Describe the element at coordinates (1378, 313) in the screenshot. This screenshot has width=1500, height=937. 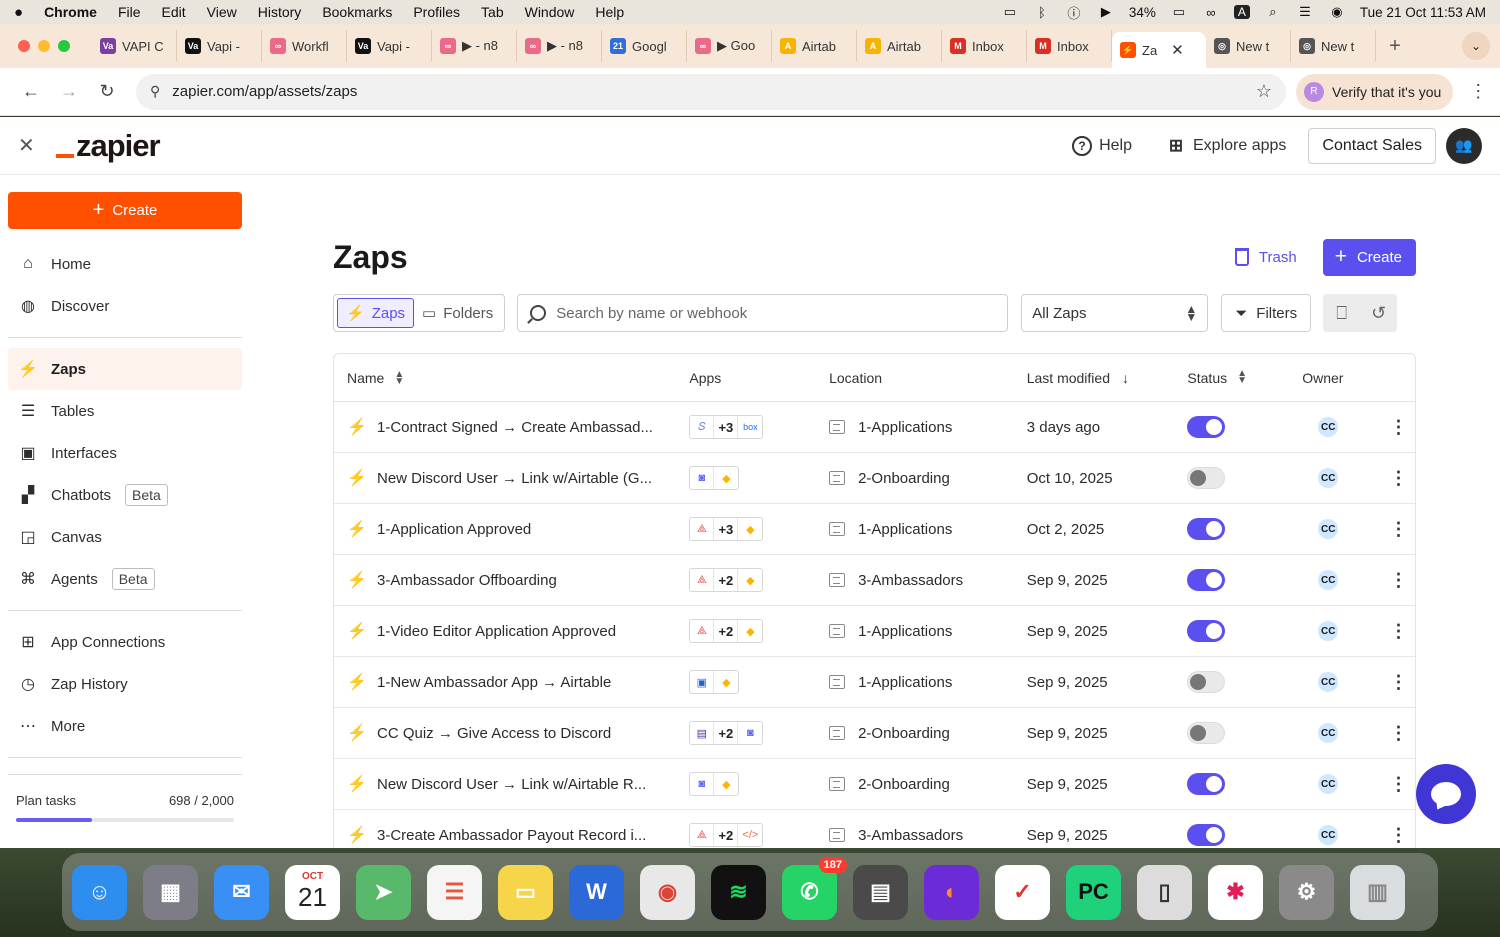
I see `refresh-icon: ↺` at that location.